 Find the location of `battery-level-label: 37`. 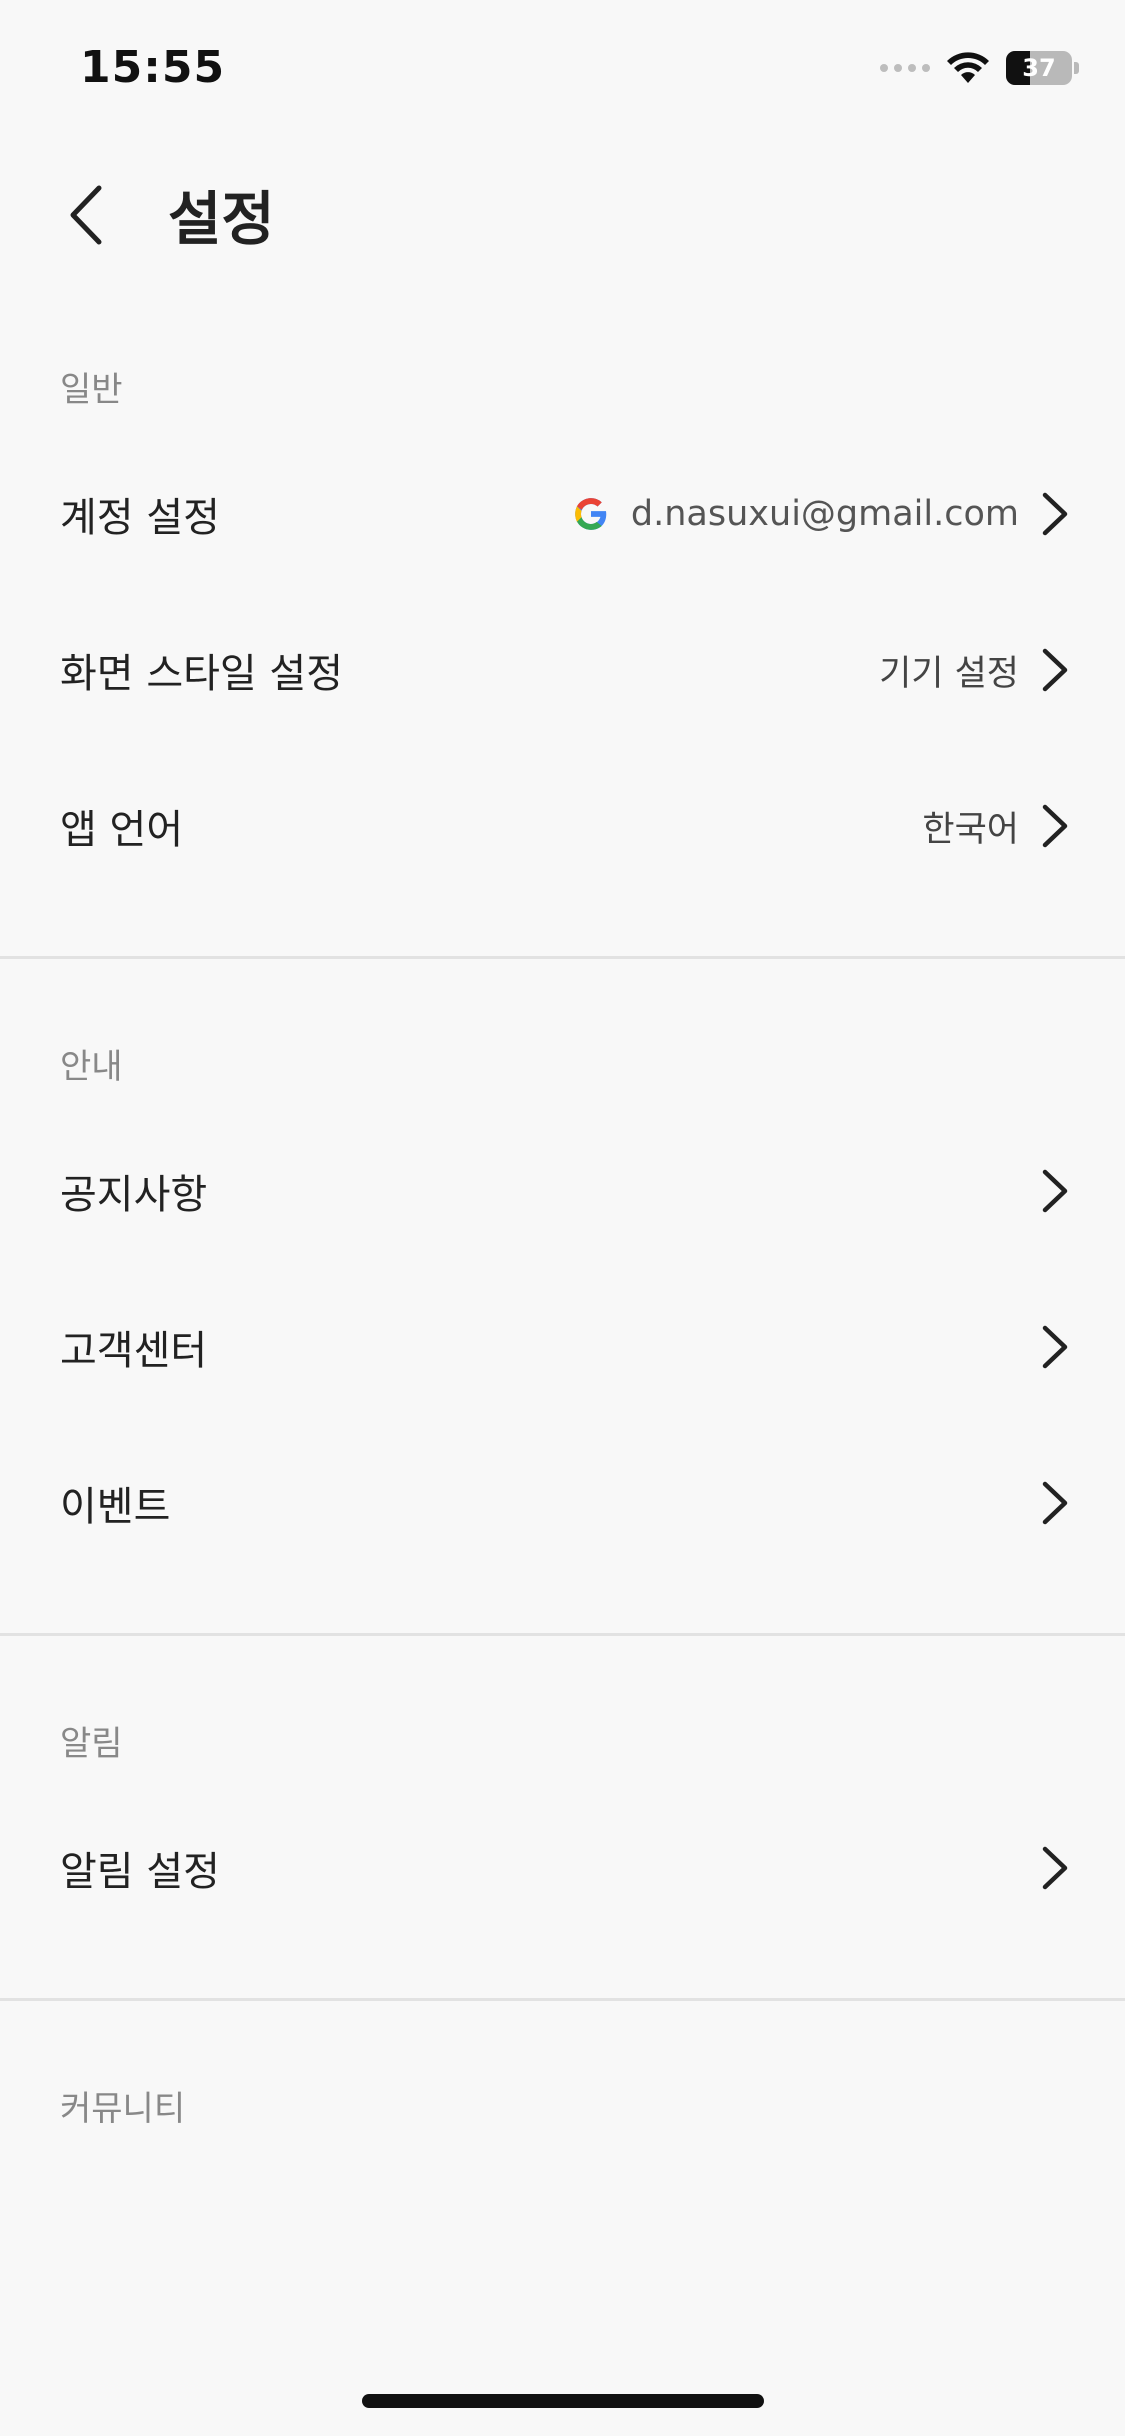

battery-level-label: 37 is located at coordinates (1039, 68).